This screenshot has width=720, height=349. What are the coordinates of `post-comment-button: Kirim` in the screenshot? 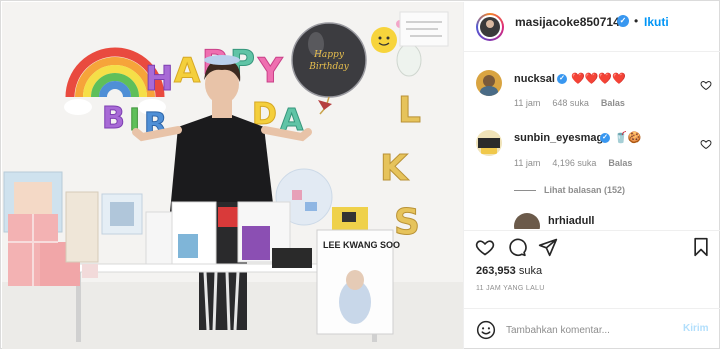 It's located at (696, 328).